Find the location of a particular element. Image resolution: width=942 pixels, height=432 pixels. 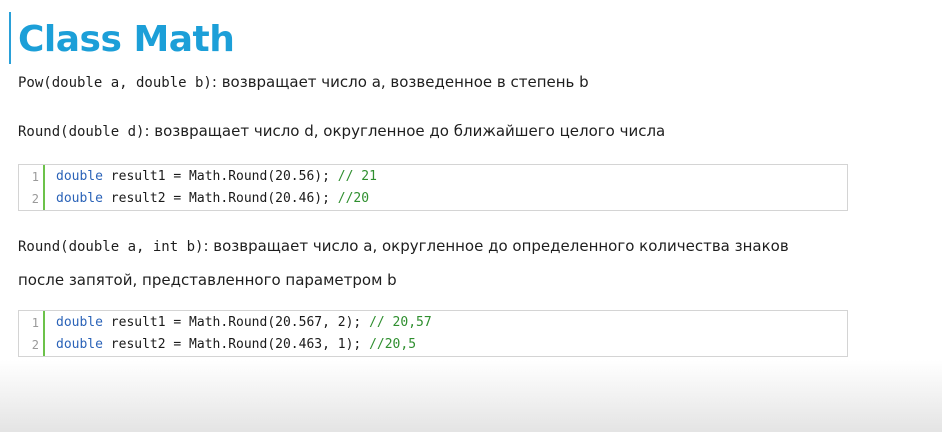

code-comment: // 20,57 is located at coordinates (400, 322).